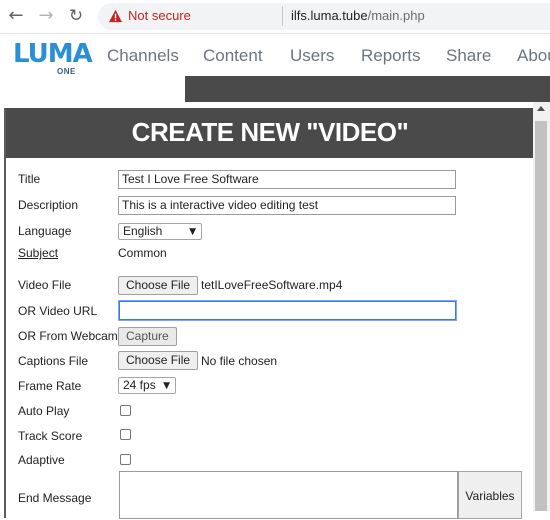 Image resolution: width=550 pixels, height=520 pixels. What do you see at coordinates (142, 253) in the screenshot?
I see `subject-value: Common` at bounding box center [142, 253].